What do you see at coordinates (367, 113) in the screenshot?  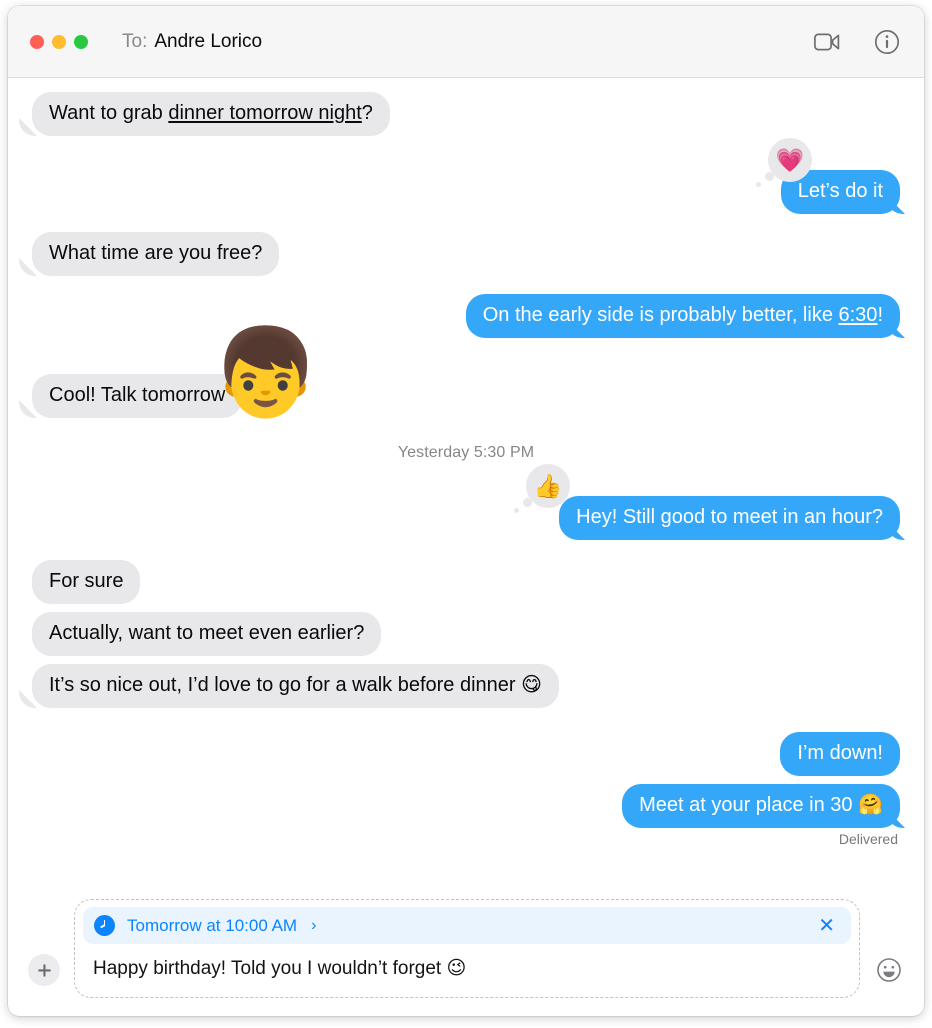 I see `message-text-tail: ?` at bounding box center [367, 113].